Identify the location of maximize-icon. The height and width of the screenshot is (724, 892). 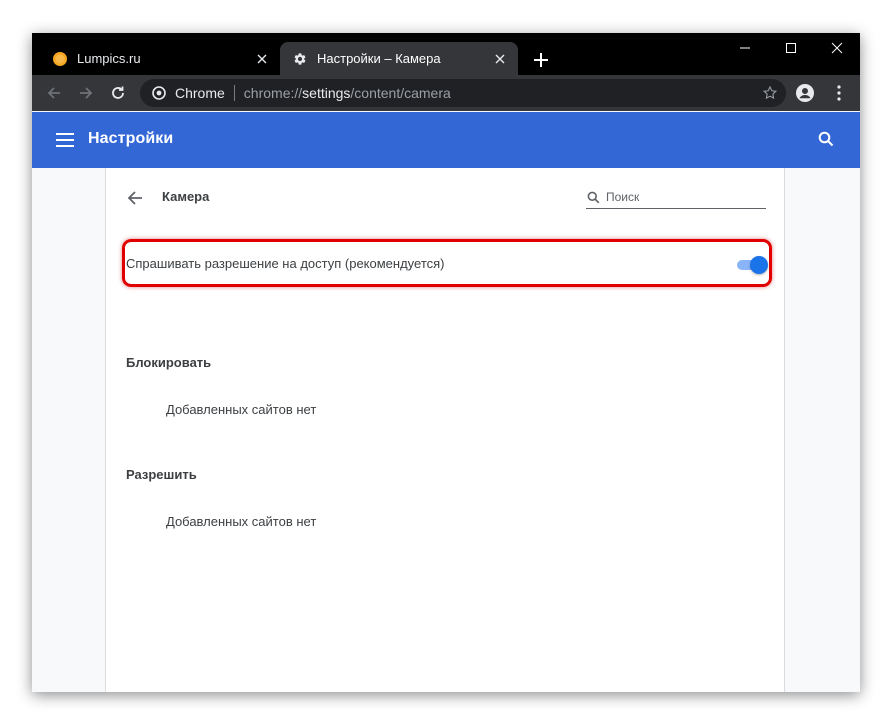
(791, 48).